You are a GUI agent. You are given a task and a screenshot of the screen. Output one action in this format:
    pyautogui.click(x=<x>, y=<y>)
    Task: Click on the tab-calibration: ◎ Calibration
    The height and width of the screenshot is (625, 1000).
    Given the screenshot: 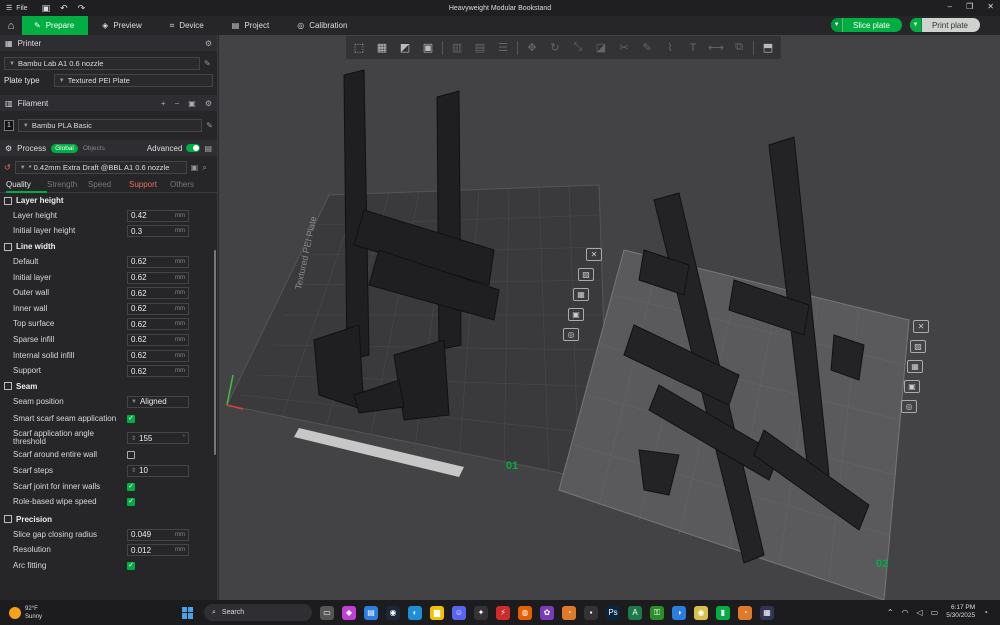 What is the action you would take?
    pyautogui.click(x=322, y=25)
    